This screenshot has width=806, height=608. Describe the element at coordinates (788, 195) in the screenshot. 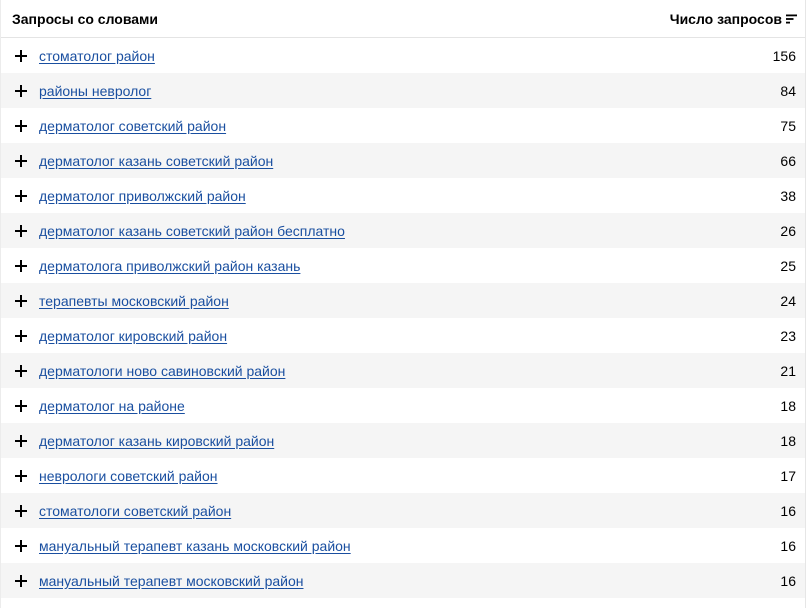

I see `query-count: 38` at that location.